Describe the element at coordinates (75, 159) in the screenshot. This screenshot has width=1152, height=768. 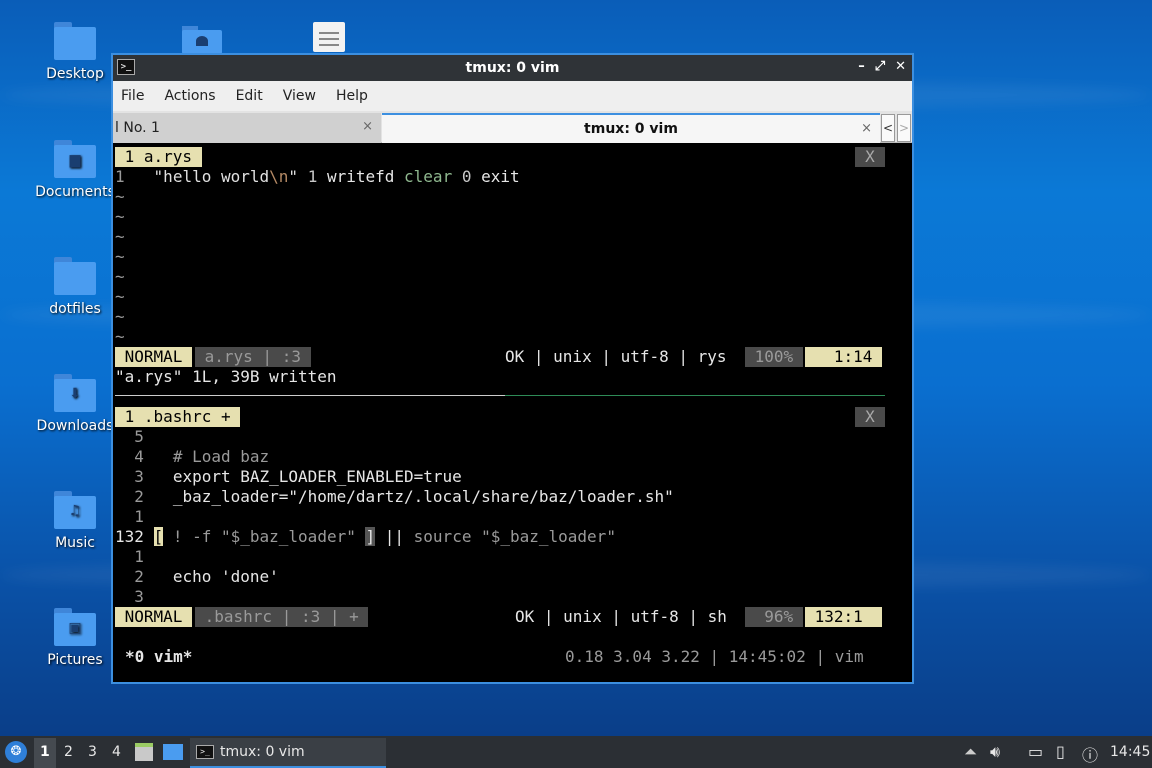
I see `documents-folder-icon: ▆` at that location.